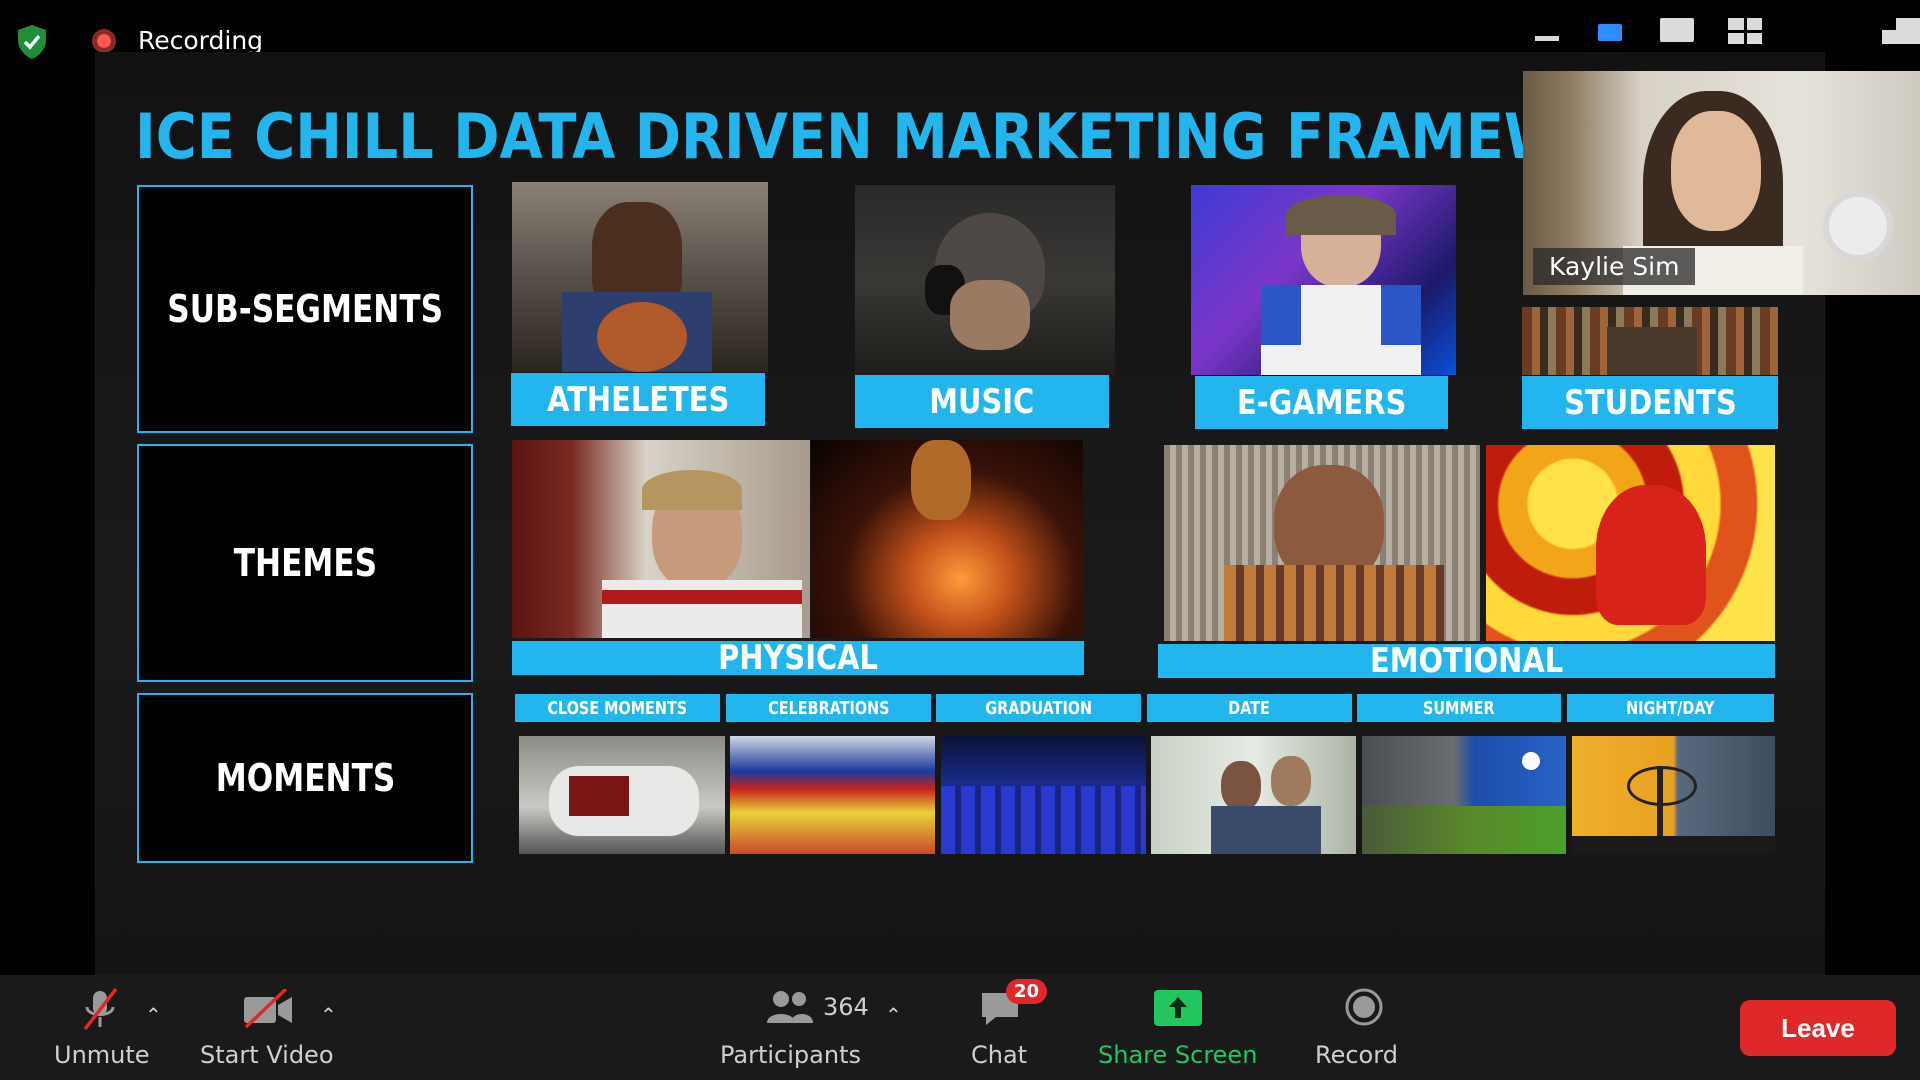  Describe the element at coordinates (982, 401) in the screenshot. I see `sub-segment-label-music: MUSIC` at that location.